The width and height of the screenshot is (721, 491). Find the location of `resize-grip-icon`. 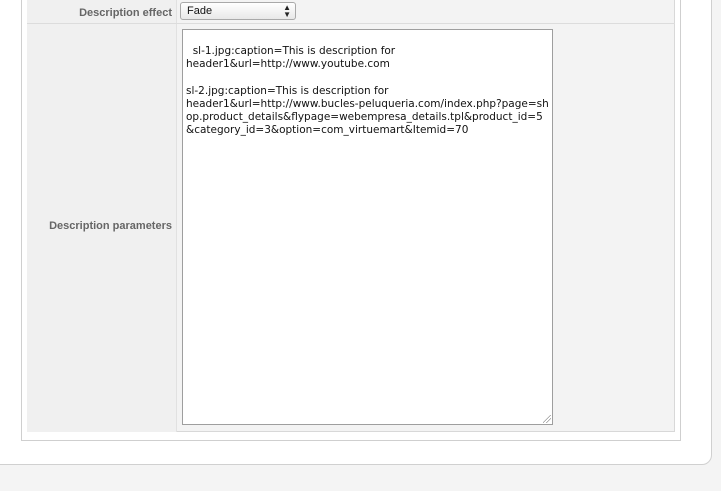

resize-grip-icon is located at coordinates (547, 419).